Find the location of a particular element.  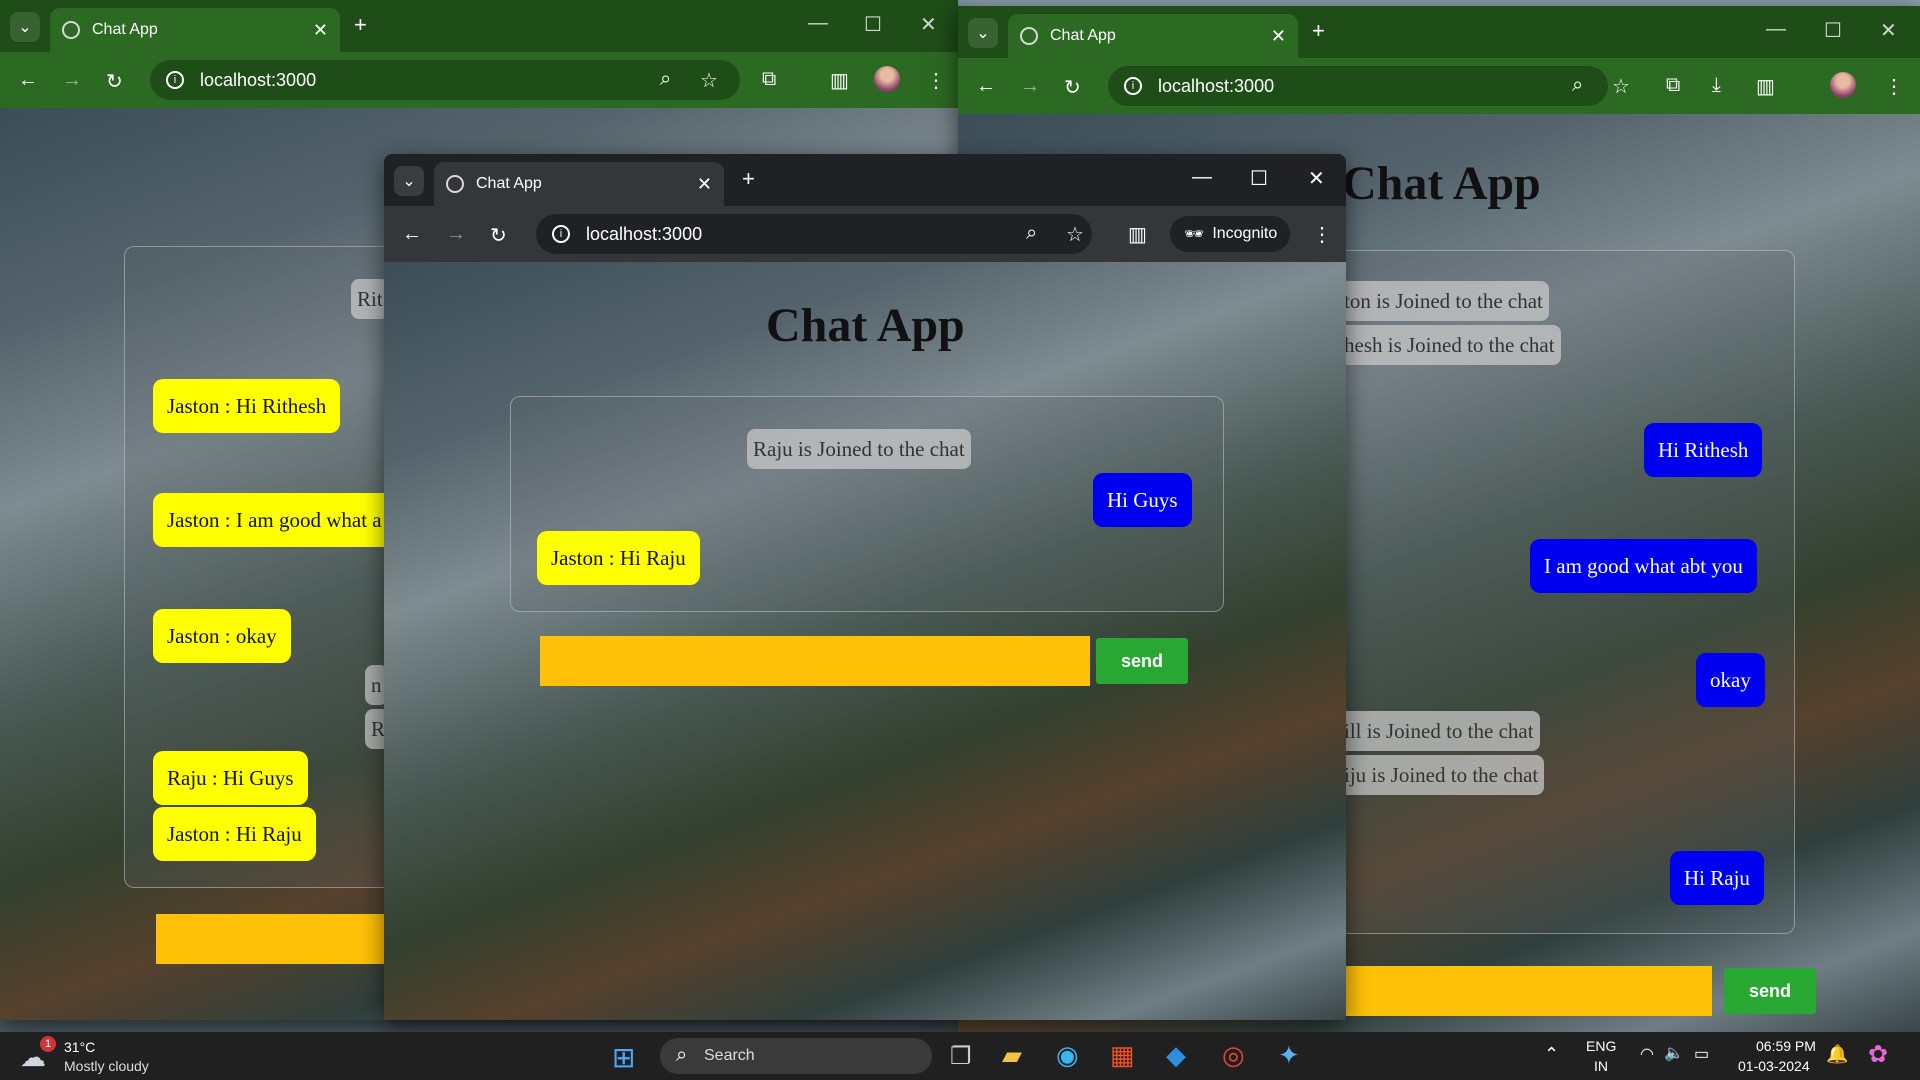

message-bubble: ton is Joined to the chat is located at coordinates (1443, 301).